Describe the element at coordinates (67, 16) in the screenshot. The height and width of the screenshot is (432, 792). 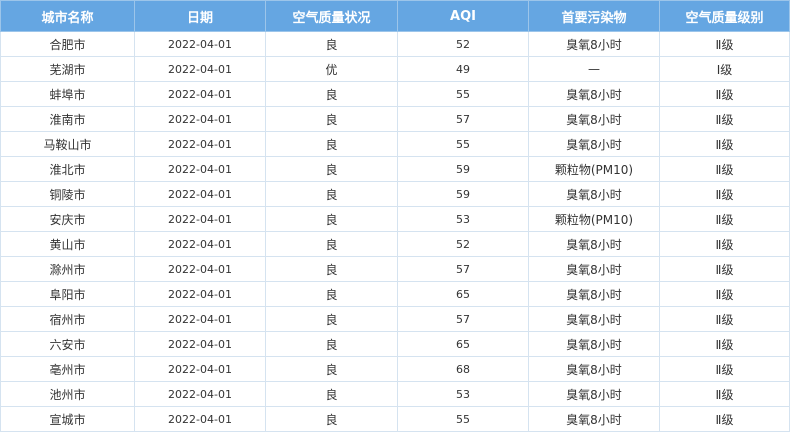
I see `header-city-name: 城市名称` at that location.